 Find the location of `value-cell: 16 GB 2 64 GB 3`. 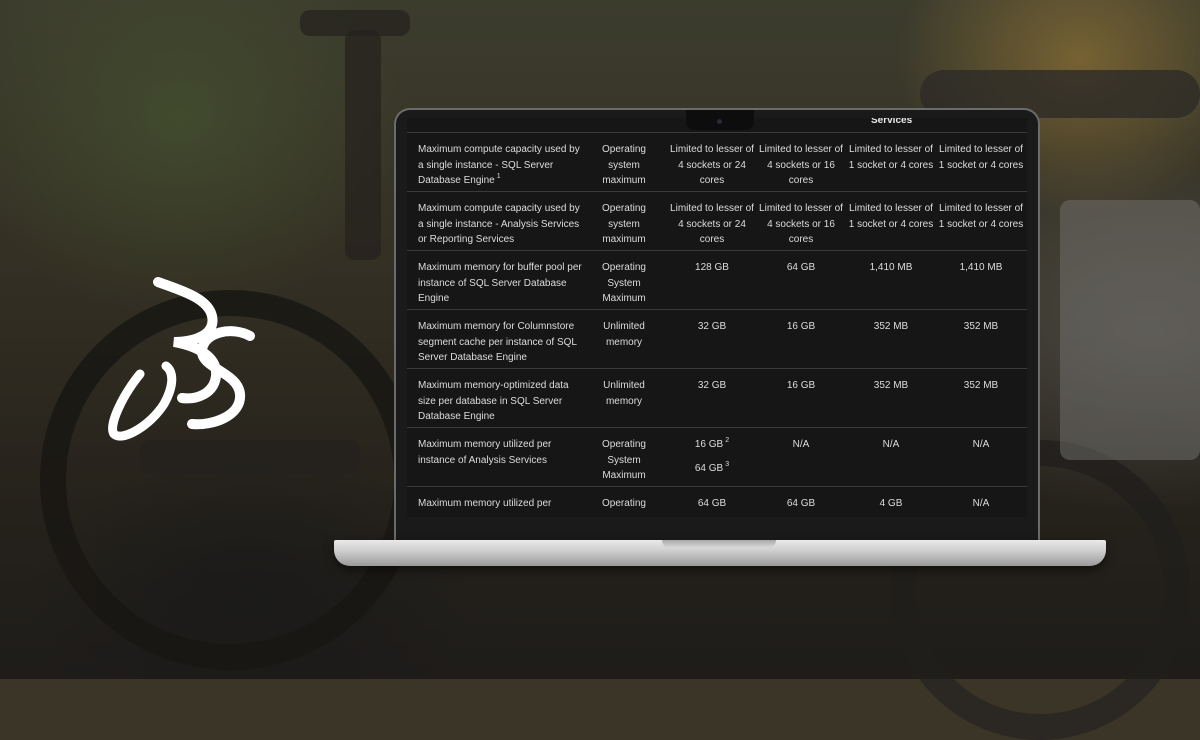

value-cell: 16 GB 2 64 GB 3 is located at coordinates (712, 455).